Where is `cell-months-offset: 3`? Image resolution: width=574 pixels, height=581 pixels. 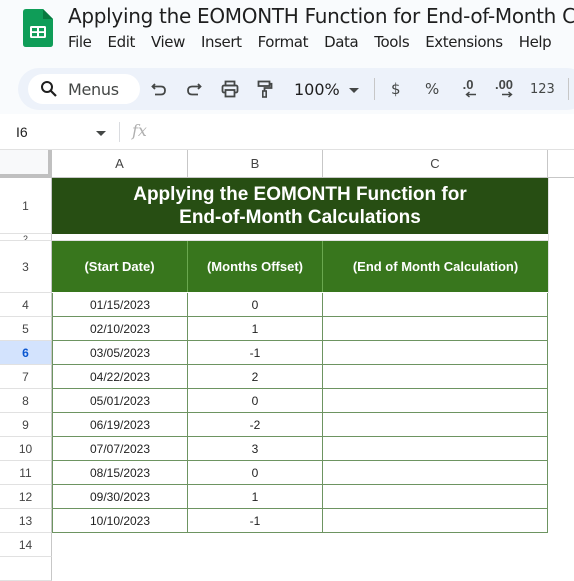 cell-months-offset: 3 is located at coordinates (255, 449).